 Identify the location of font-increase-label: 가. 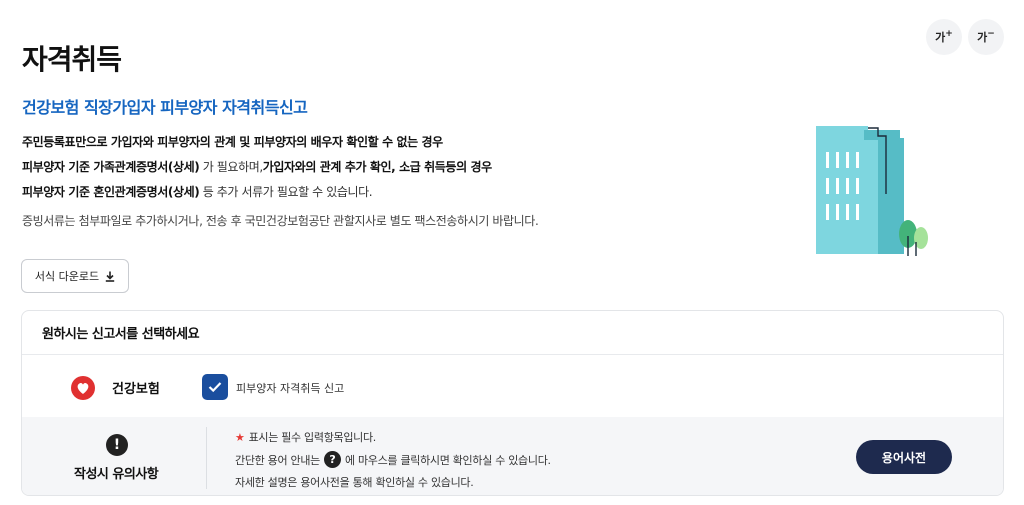
(940, 37).